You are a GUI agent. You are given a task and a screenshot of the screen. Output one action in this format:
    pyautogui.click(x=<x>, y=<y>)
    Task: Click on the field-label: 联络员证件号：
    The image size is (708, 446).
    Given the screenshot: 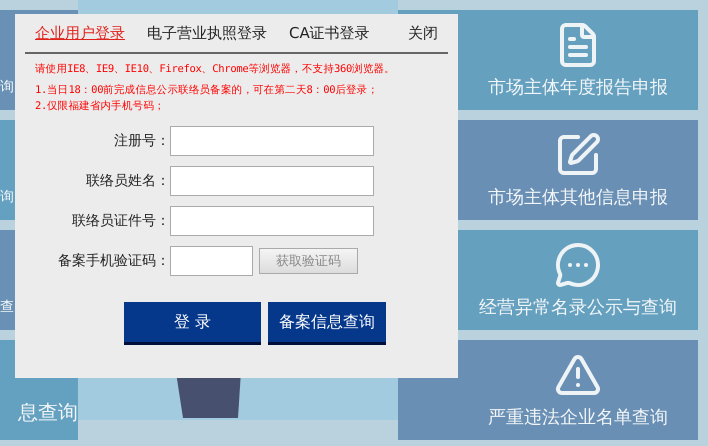 What is the action you would take?
    pyautogui.click(x=120, y=221)
    